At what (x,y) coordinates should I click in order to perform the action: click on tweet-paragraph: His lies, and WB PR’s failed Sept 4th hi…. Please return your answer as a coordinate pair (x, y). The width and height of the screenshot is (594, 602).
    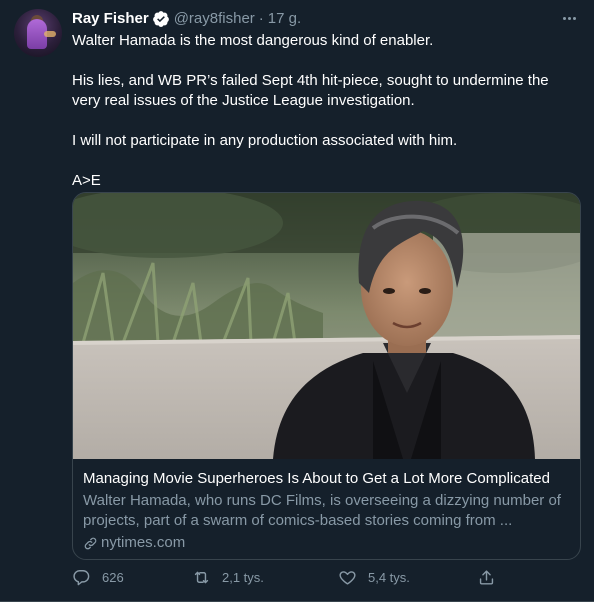
    Looking at the image, I should click on (310, 90).